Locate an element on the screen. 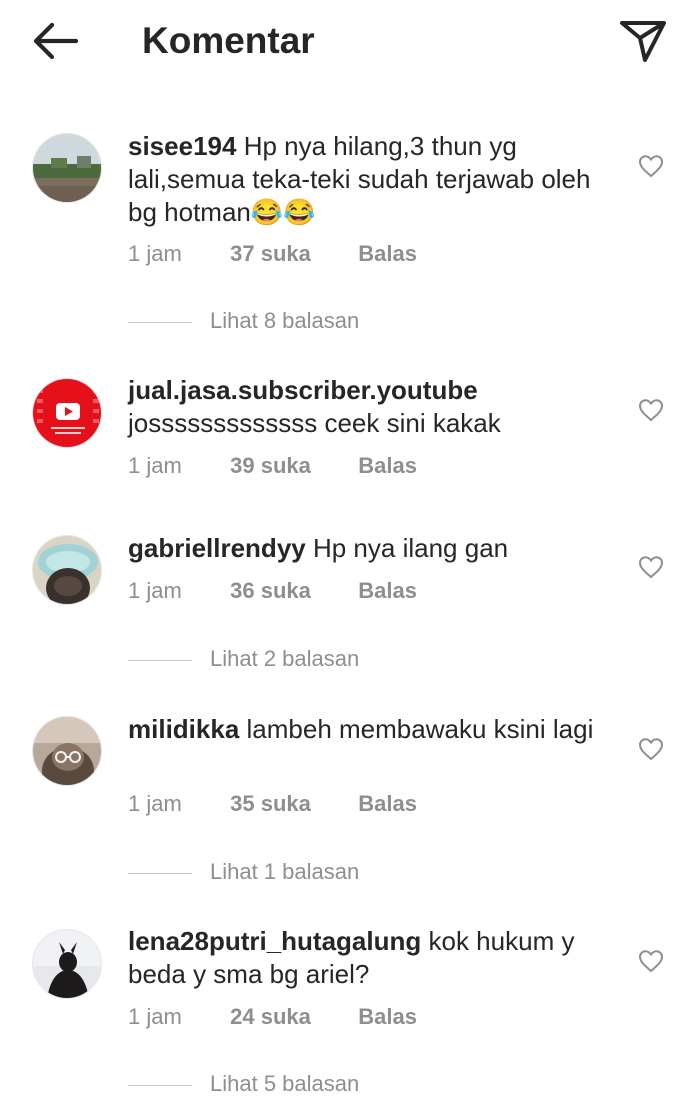 The image size is (700, 1104). comment-body: lambeh membawaku ksini lagi is located at coordinates (420, 729).